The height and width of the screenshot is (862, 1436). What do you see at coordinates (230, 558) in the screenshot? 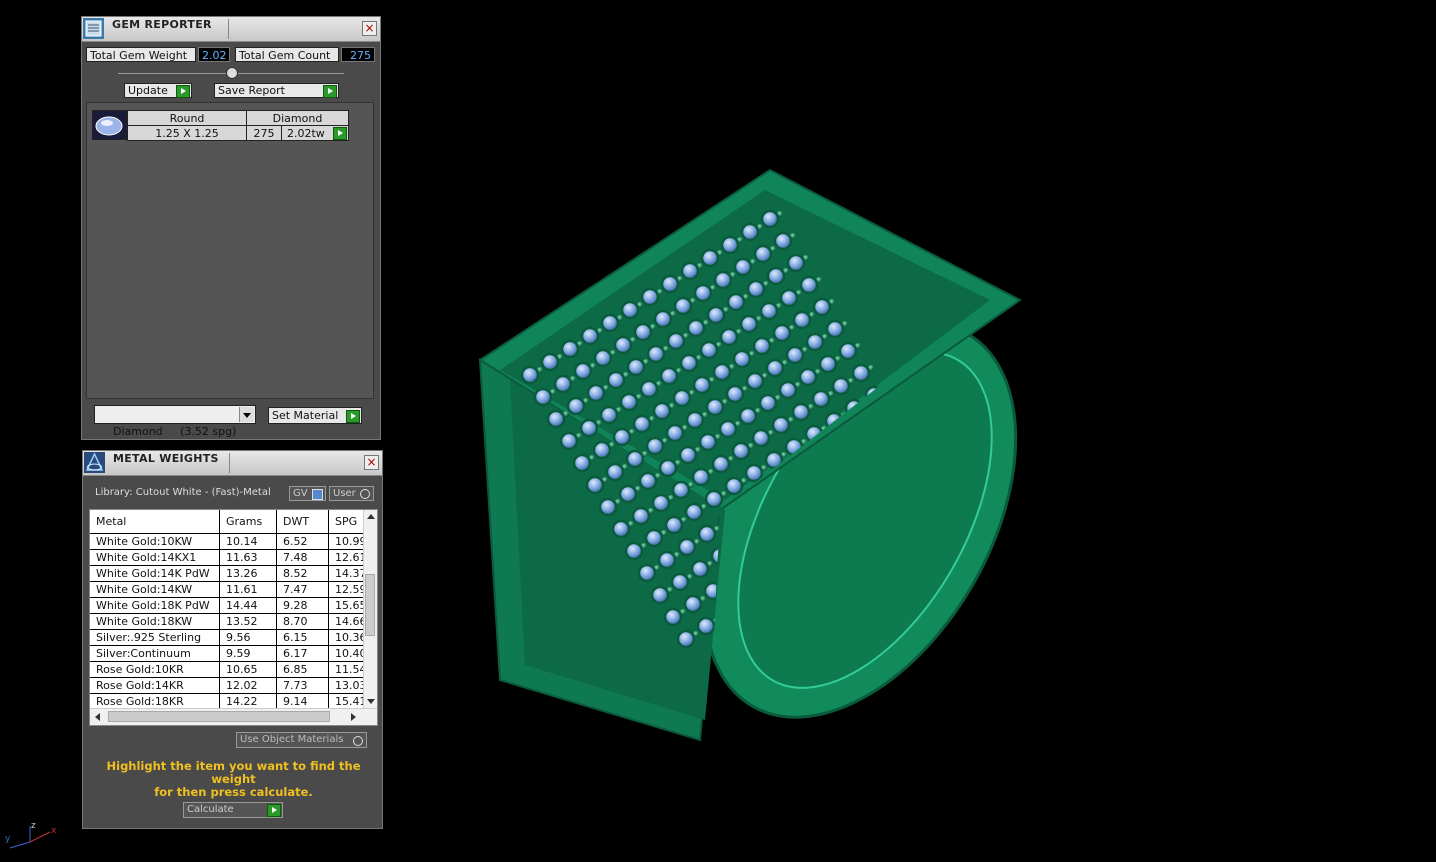
I see `table-row: White Gold:14KX1 11.63 7.48 12.61` at bounding box center [230, 558].